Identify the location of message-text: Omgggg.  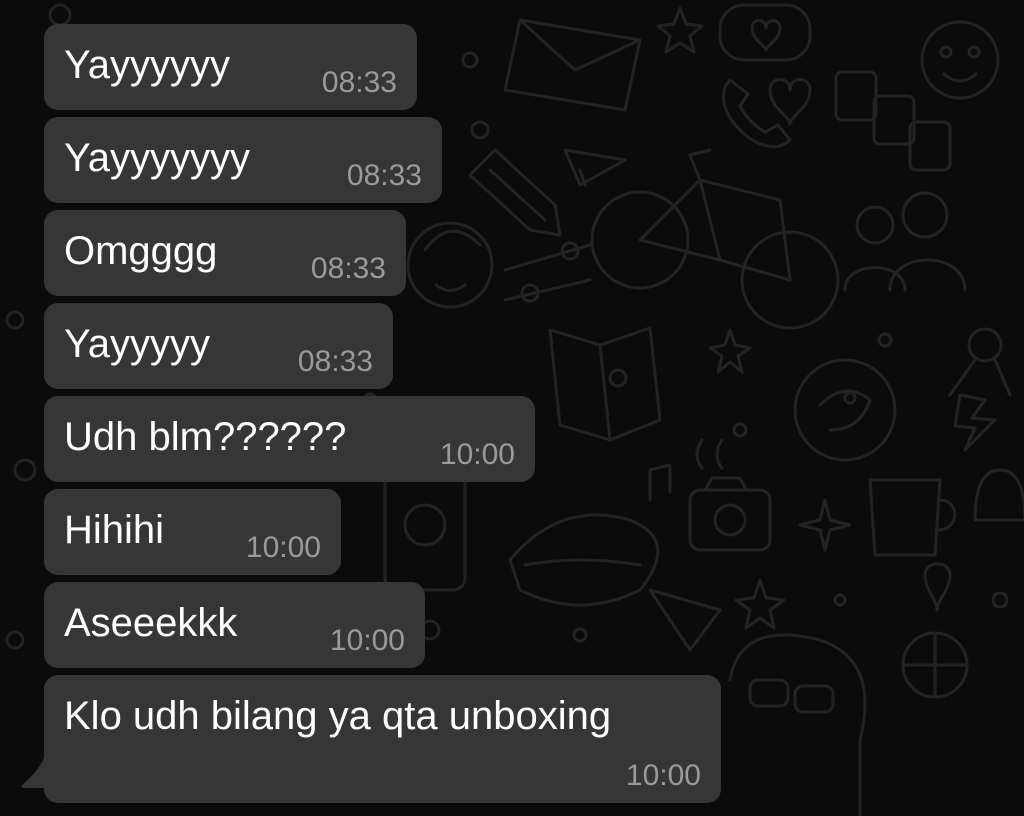
(141, 251).